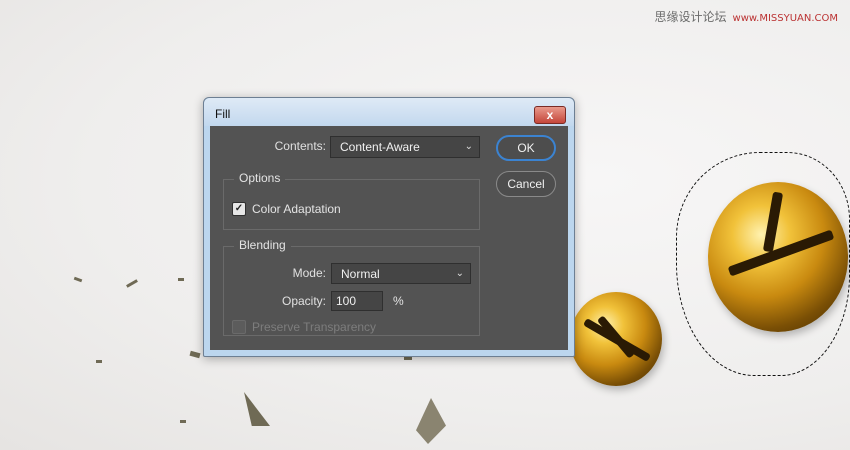 The image size is (850, 450). What do you see at coordinates (351, 200) in the screenshot?
I see `options-group: Options ✓ Color Adaptation` at bounding box center [351, 200].